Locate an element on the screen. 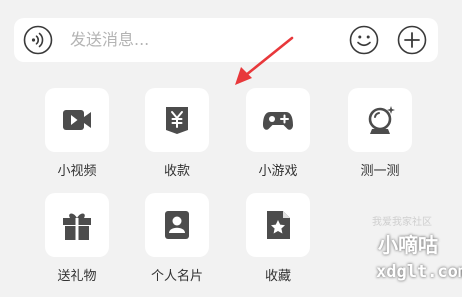 Image resolution: width=462 pixels, height=297 pixels. panel-item-send-gift: 送礼物 is located at coordinates (77, 238).